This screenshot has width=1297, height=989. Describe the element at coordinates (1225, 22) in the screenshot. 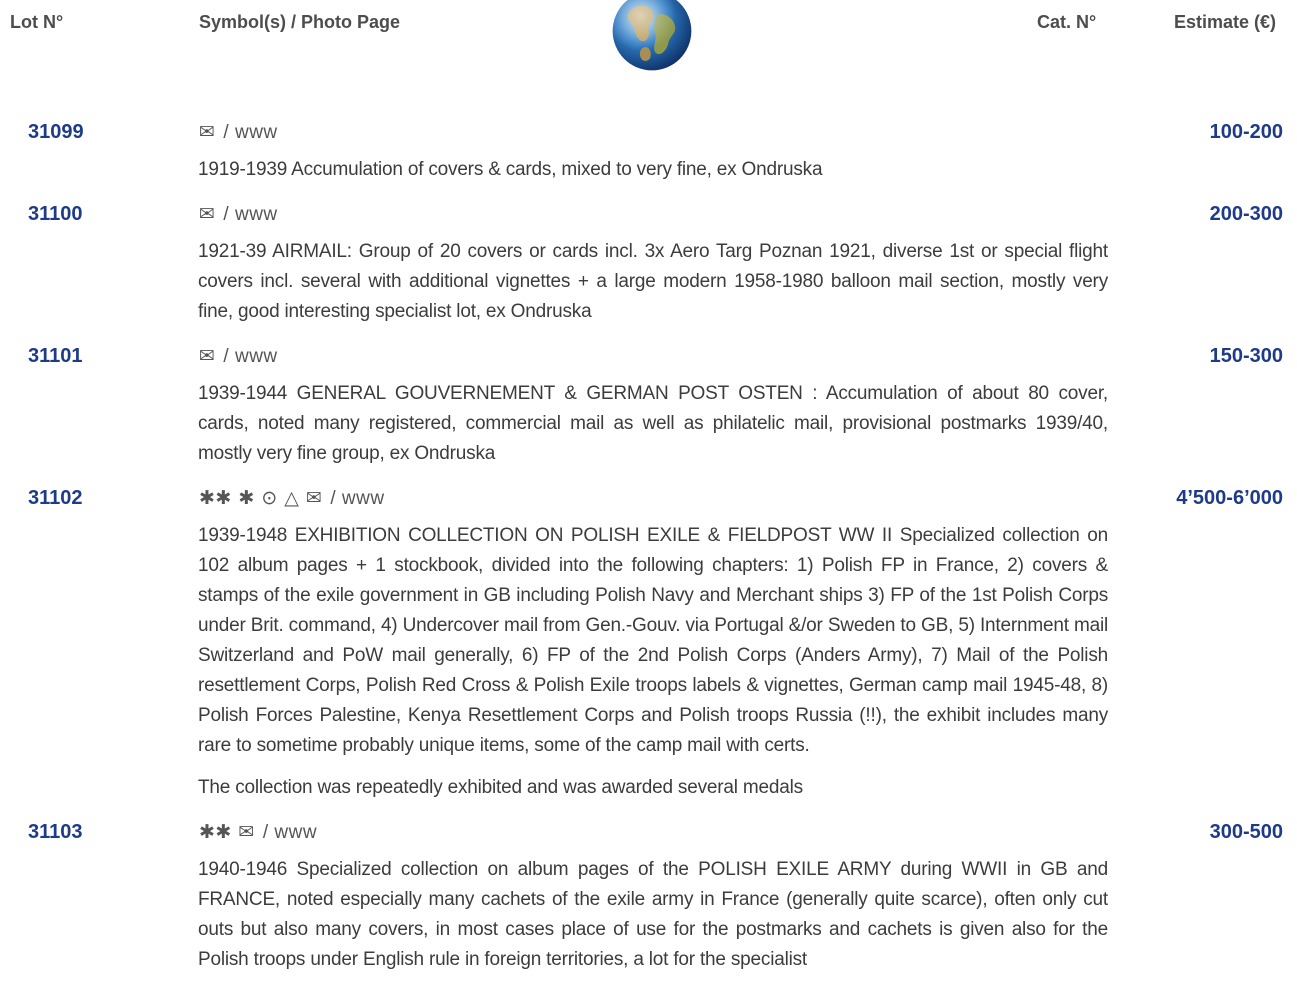

I see `estimate-header: Estimate (€)` at that location.